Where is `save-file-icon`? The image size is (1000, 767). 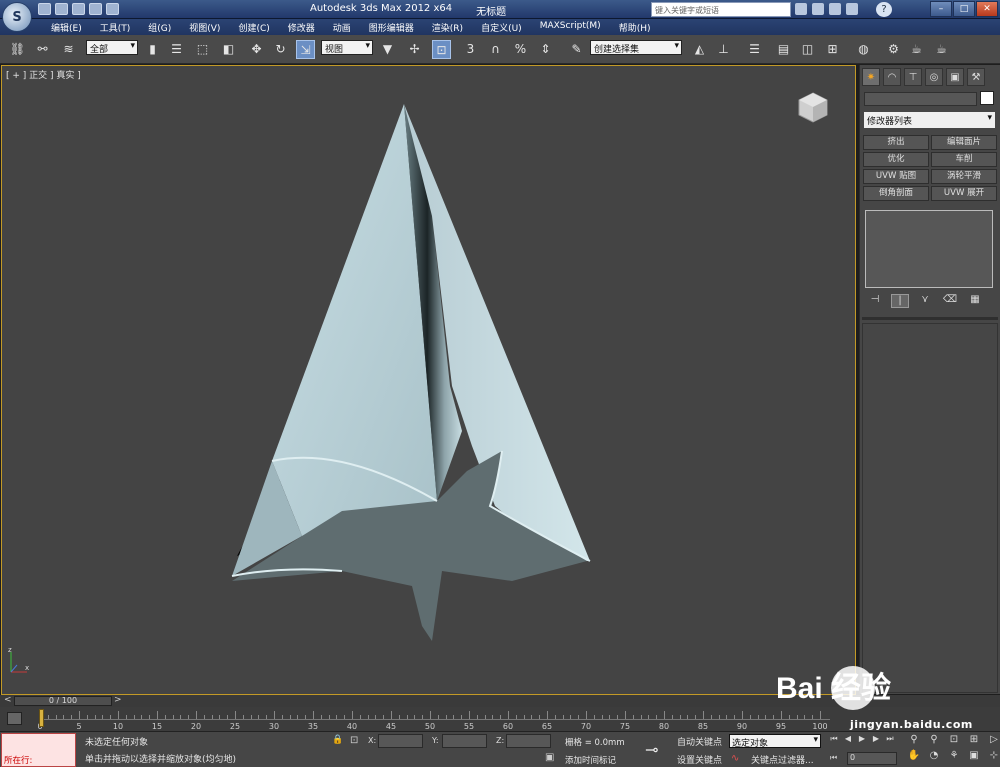 save-file-icon is located at coordinates (78, 9).